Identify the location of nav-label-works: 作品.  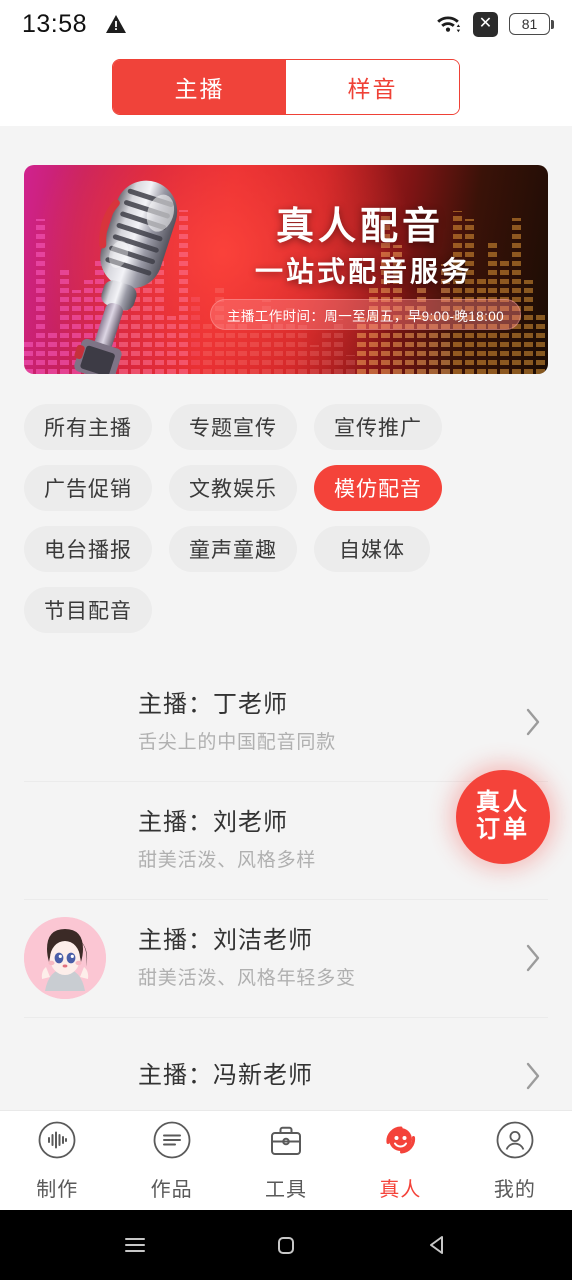
(171, 1190).